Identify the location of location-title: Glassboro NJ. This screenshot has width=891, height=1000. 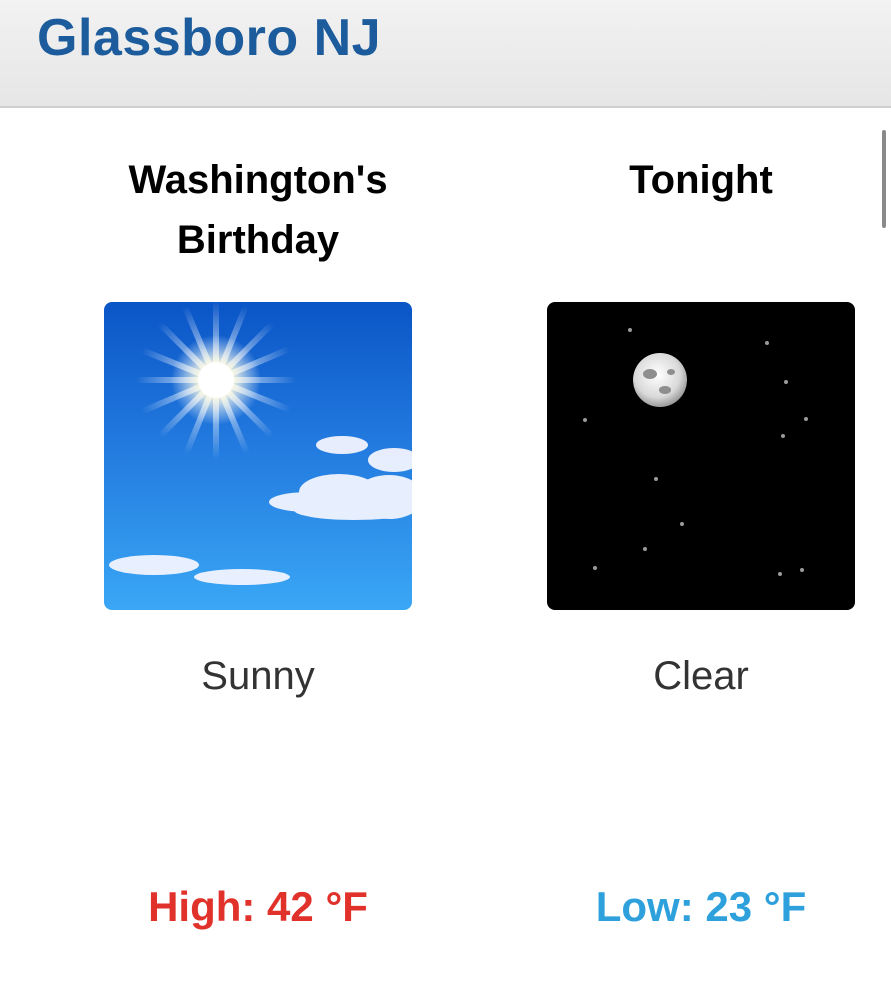
(209, 38).